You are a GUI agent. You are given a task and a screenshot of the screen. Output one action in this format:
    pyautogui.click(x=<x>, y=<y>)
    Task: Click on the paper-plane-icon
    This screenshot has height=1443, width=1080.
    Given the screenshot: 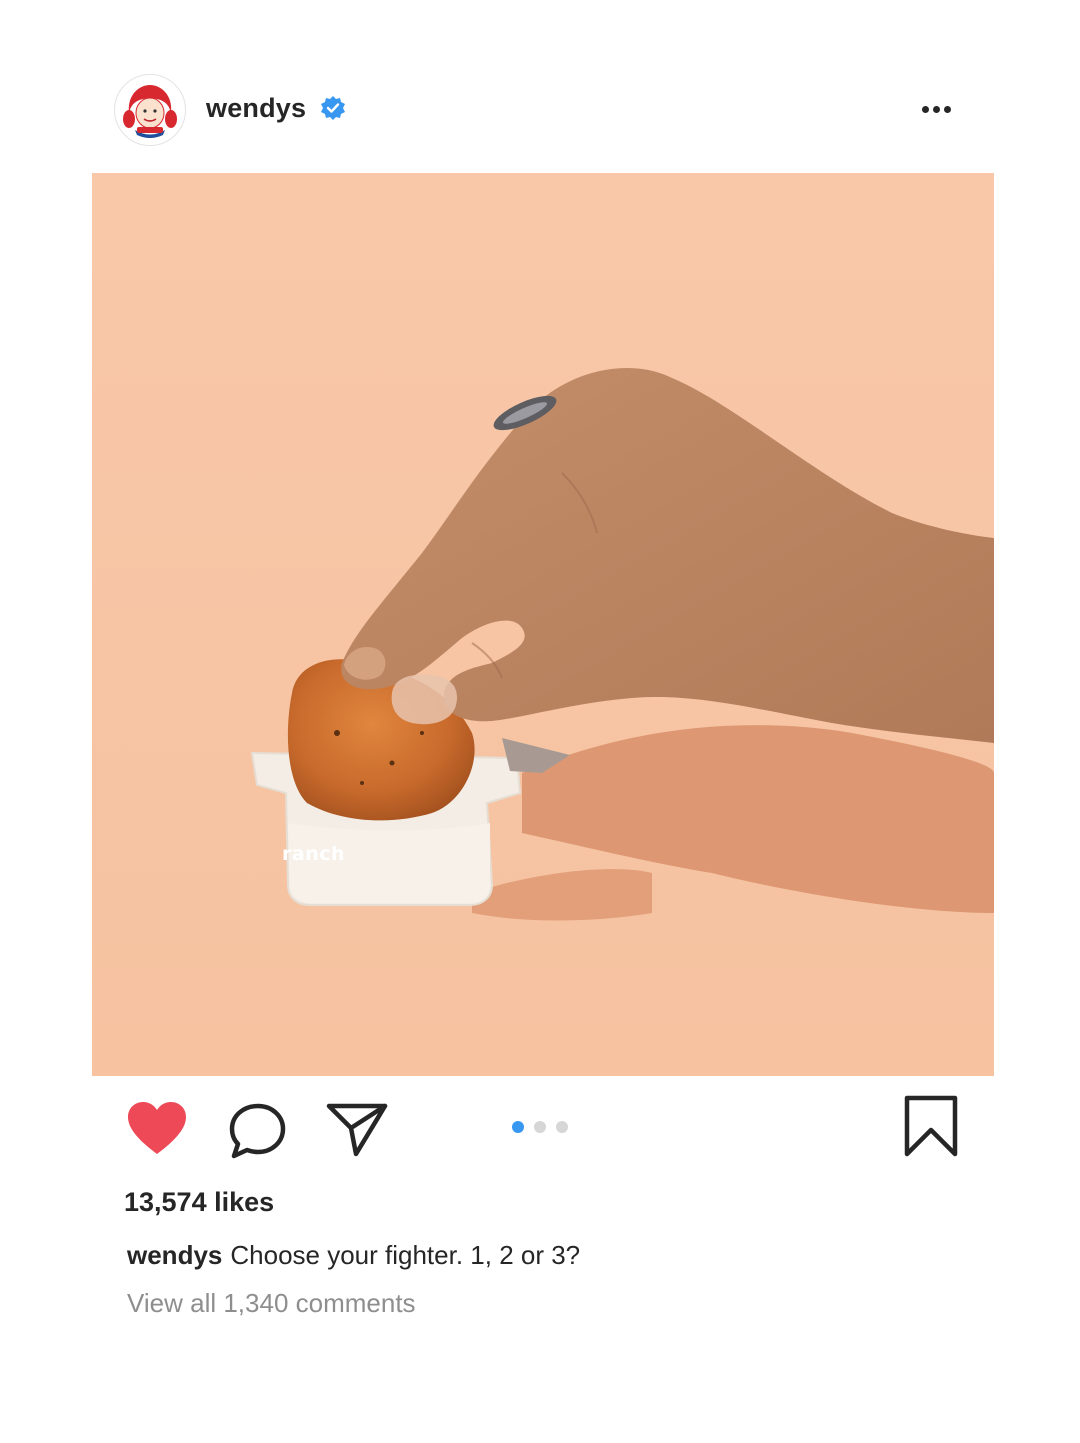 What is the action you would take?
    pyautogui.click(x=357, y=1130)
    